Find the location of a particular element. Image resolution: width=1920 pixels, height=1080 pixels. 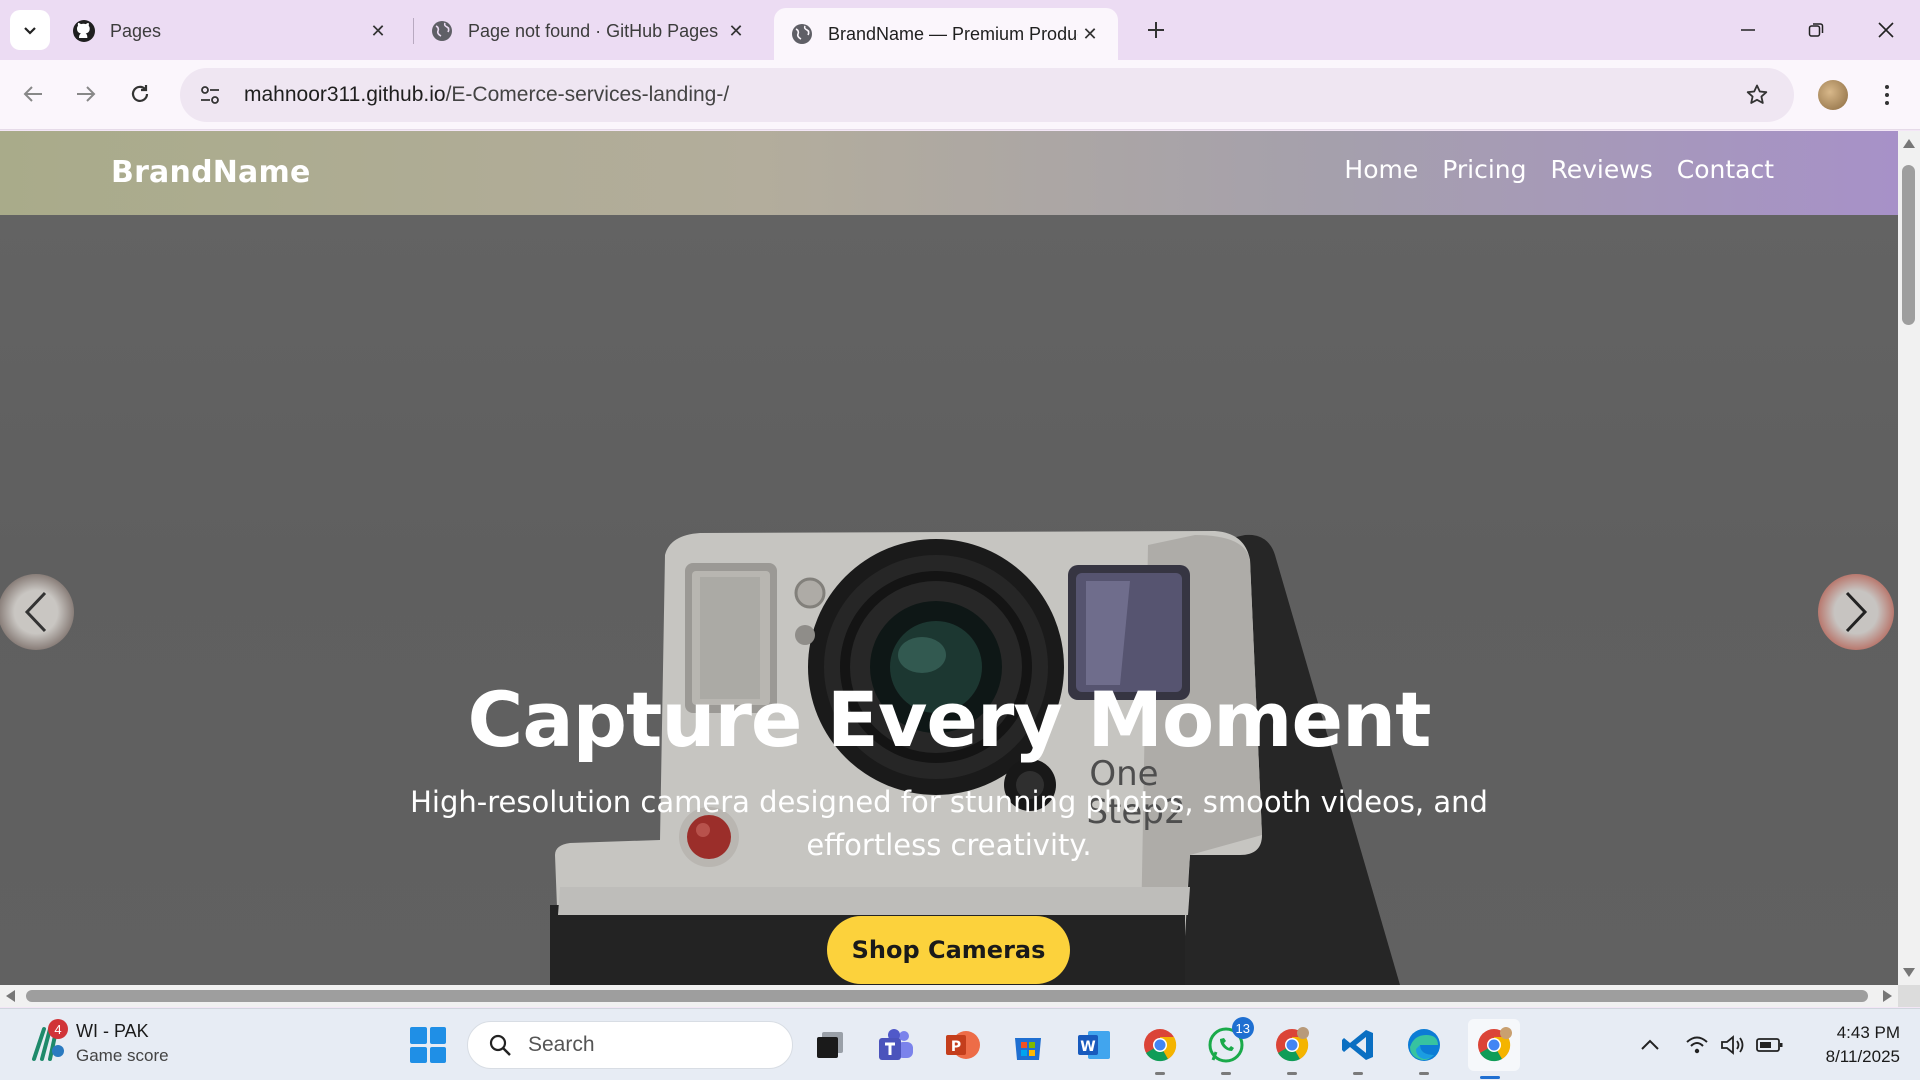

bookmark-star-icon is located at coordinates (1757, 95).